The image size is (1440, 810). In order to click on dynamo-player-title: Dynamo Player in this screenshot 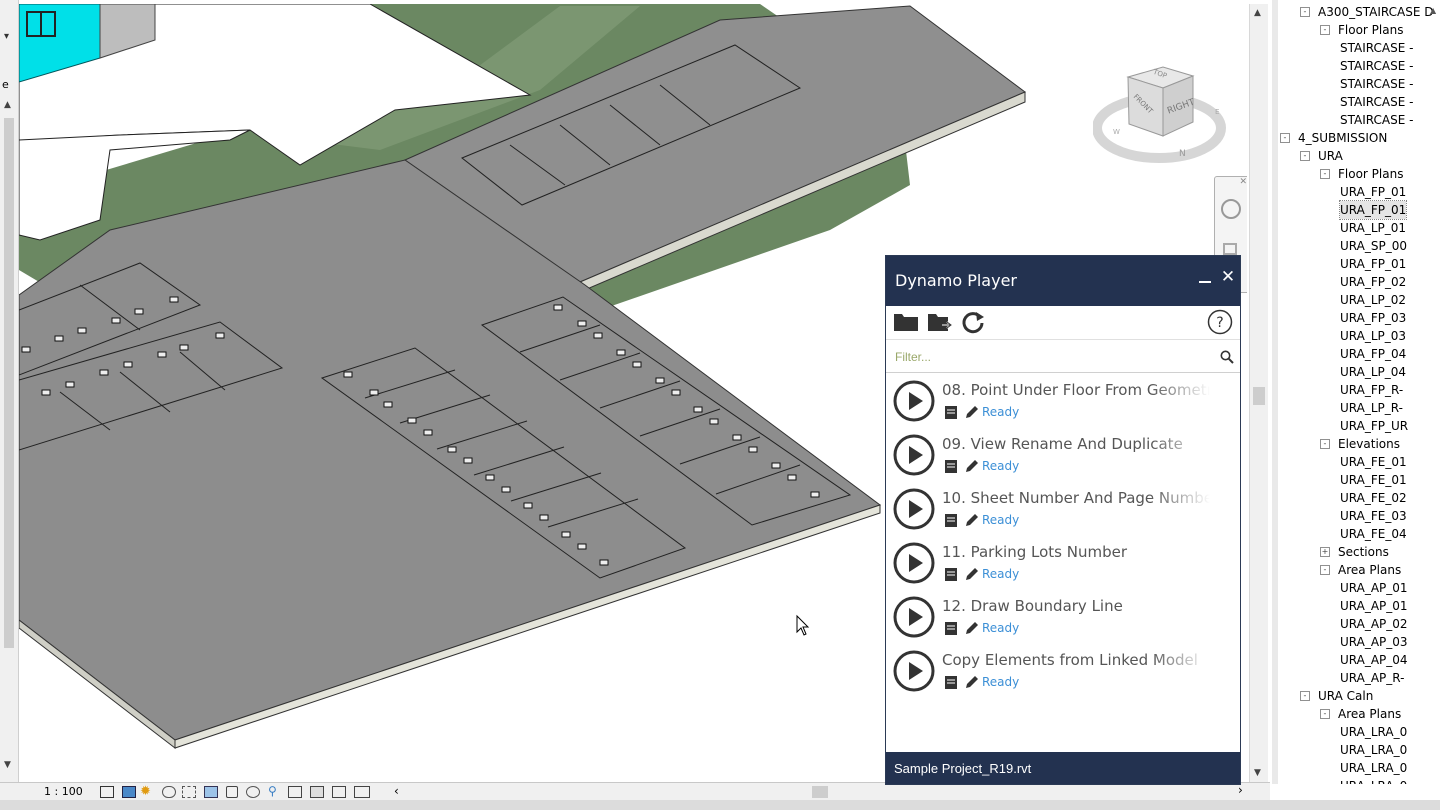, I will do `click(956, 280)`.